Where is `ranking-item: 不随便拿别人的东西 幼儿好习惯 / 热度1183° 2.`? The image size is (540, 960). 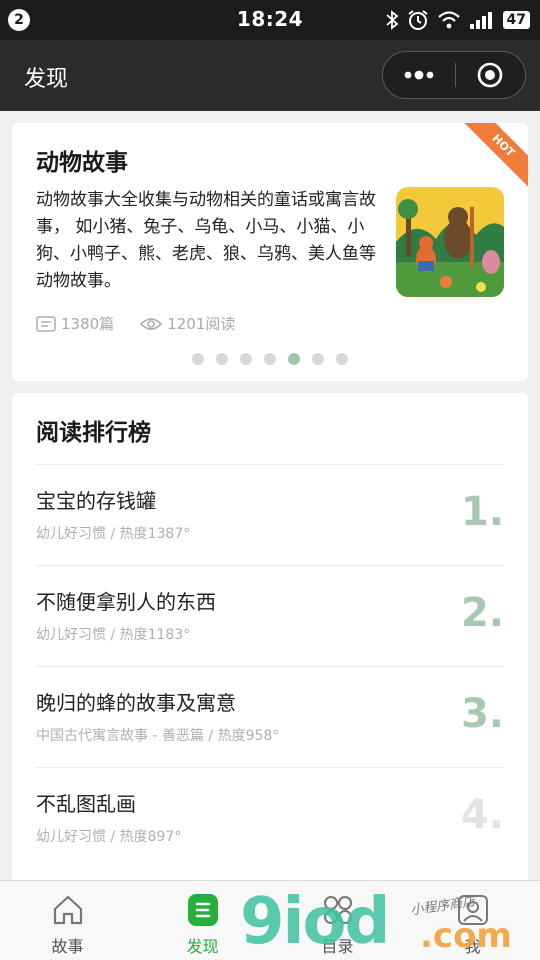 ranking-item: 不随便拿别人的东西 幼儿好习惯 / 热度1183° 2. is located at coordinates (270, 615).